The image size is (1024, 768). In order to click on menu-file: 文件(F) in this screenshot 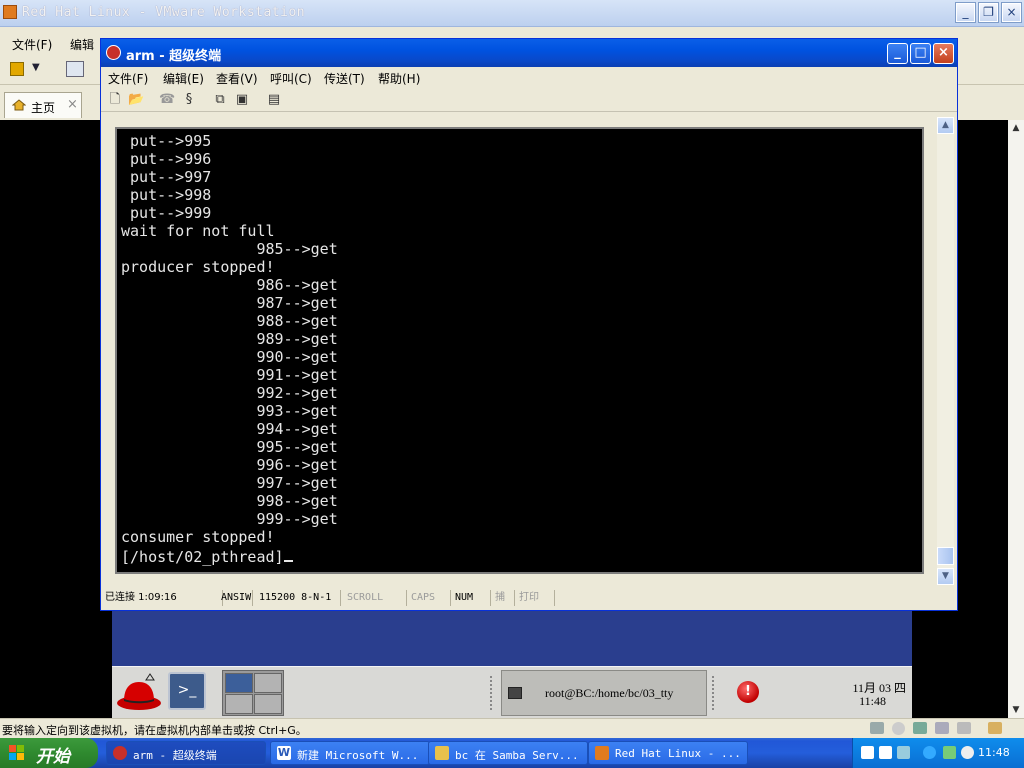, I will do `click(128, 78)`.